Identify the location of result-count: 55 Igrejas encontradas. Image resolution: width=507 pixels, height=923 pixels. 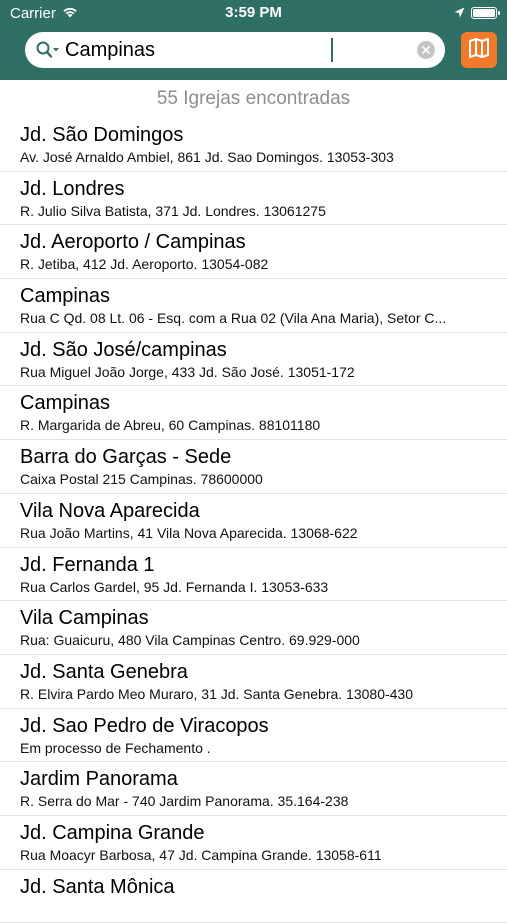
(253, 98).